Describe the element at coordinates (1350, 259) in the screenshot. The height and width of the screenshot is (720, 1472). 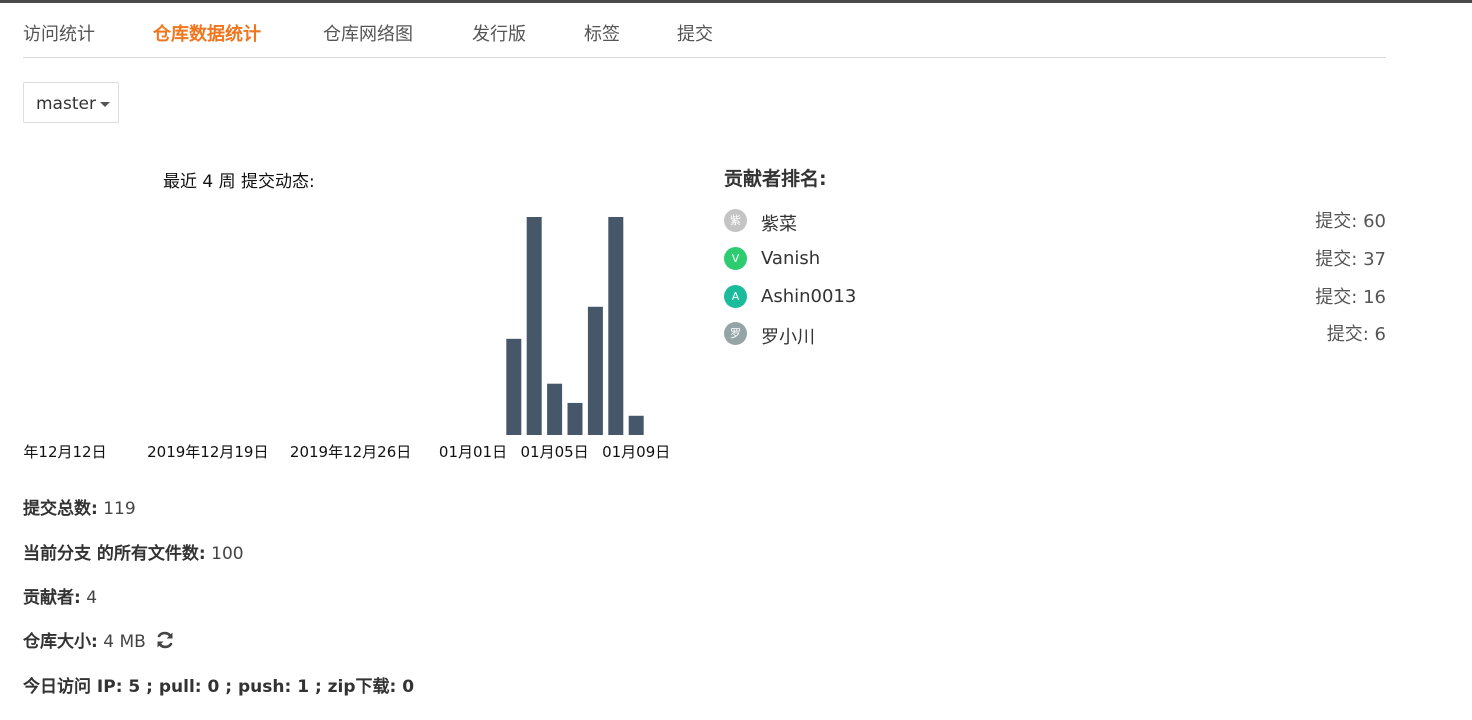
I see `contributor-commits: 提交: 37` at that location.